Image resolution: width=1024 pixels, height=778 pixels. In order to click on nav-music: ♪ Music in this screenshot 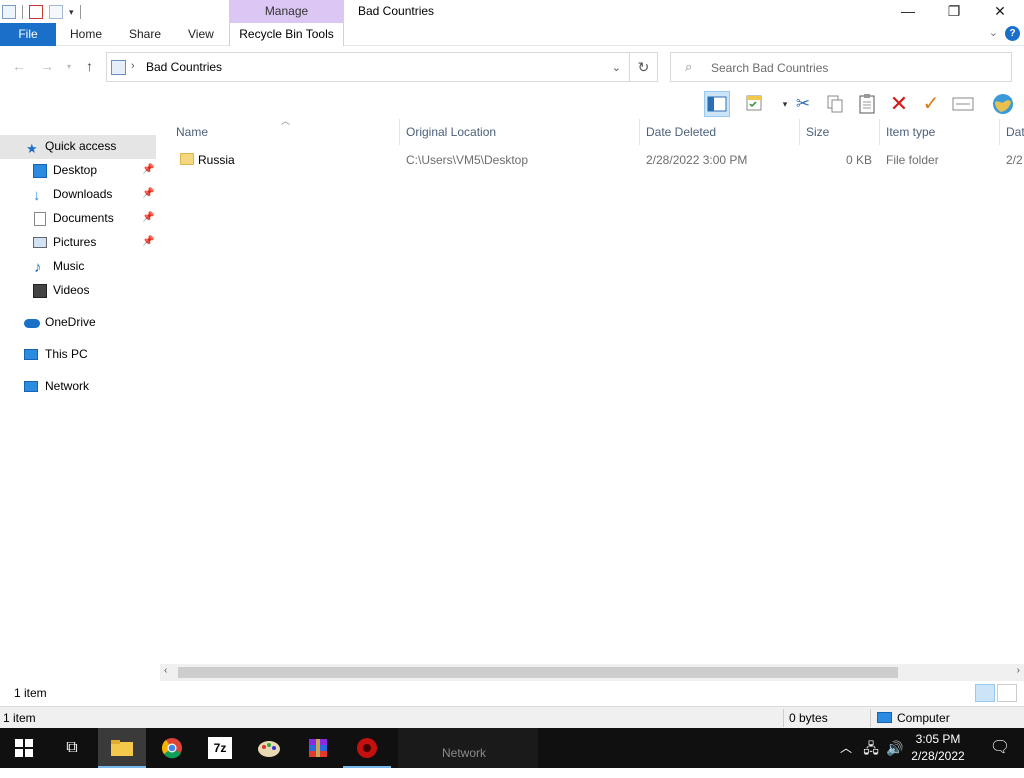, I will do `click(78, 267)`.